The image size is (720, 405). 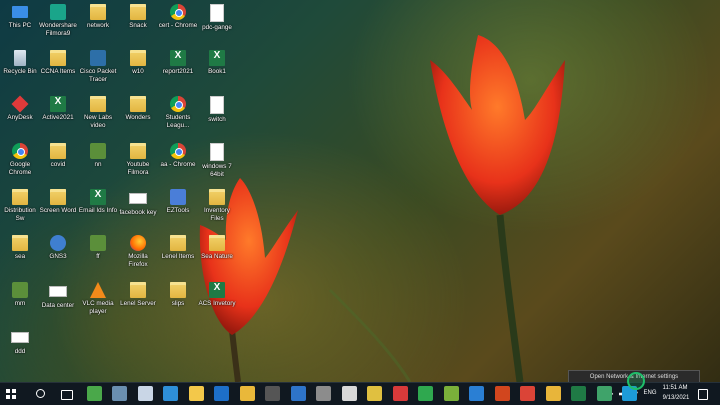 What do you see at coordinates (98, 17) in the screenshot?
I see `desktop-icon: network` at bounding box center [98, 17].